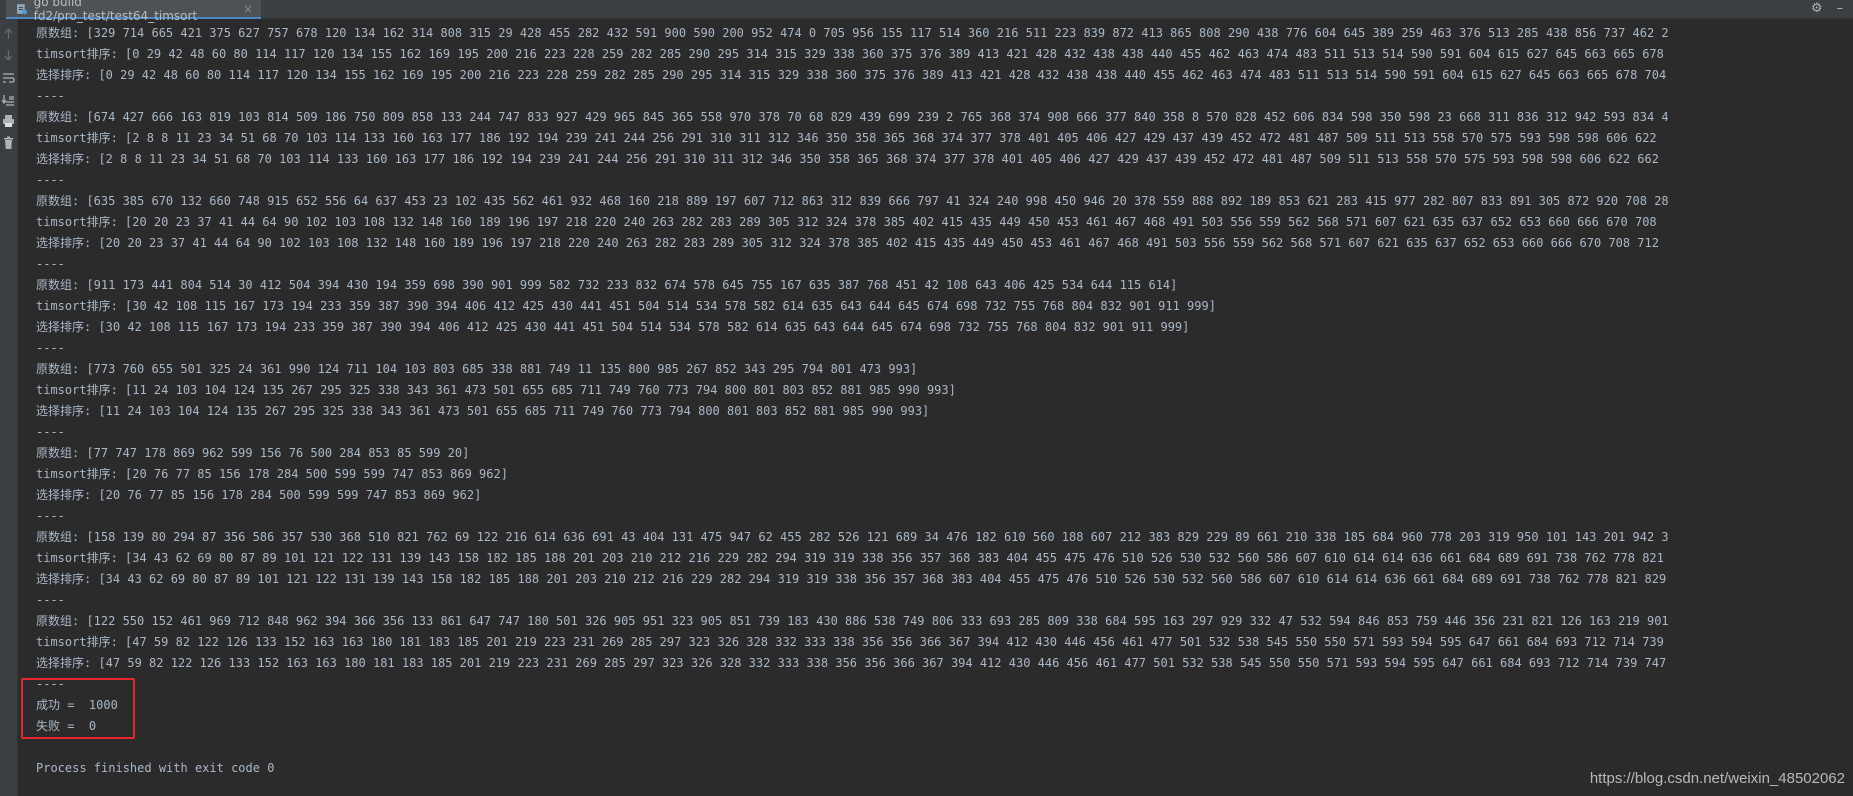 This screenshot has height=796, width=1853. Describe the element at coordinates (248, 9) in the screenshot. I see `close-icon: ×` at that location.